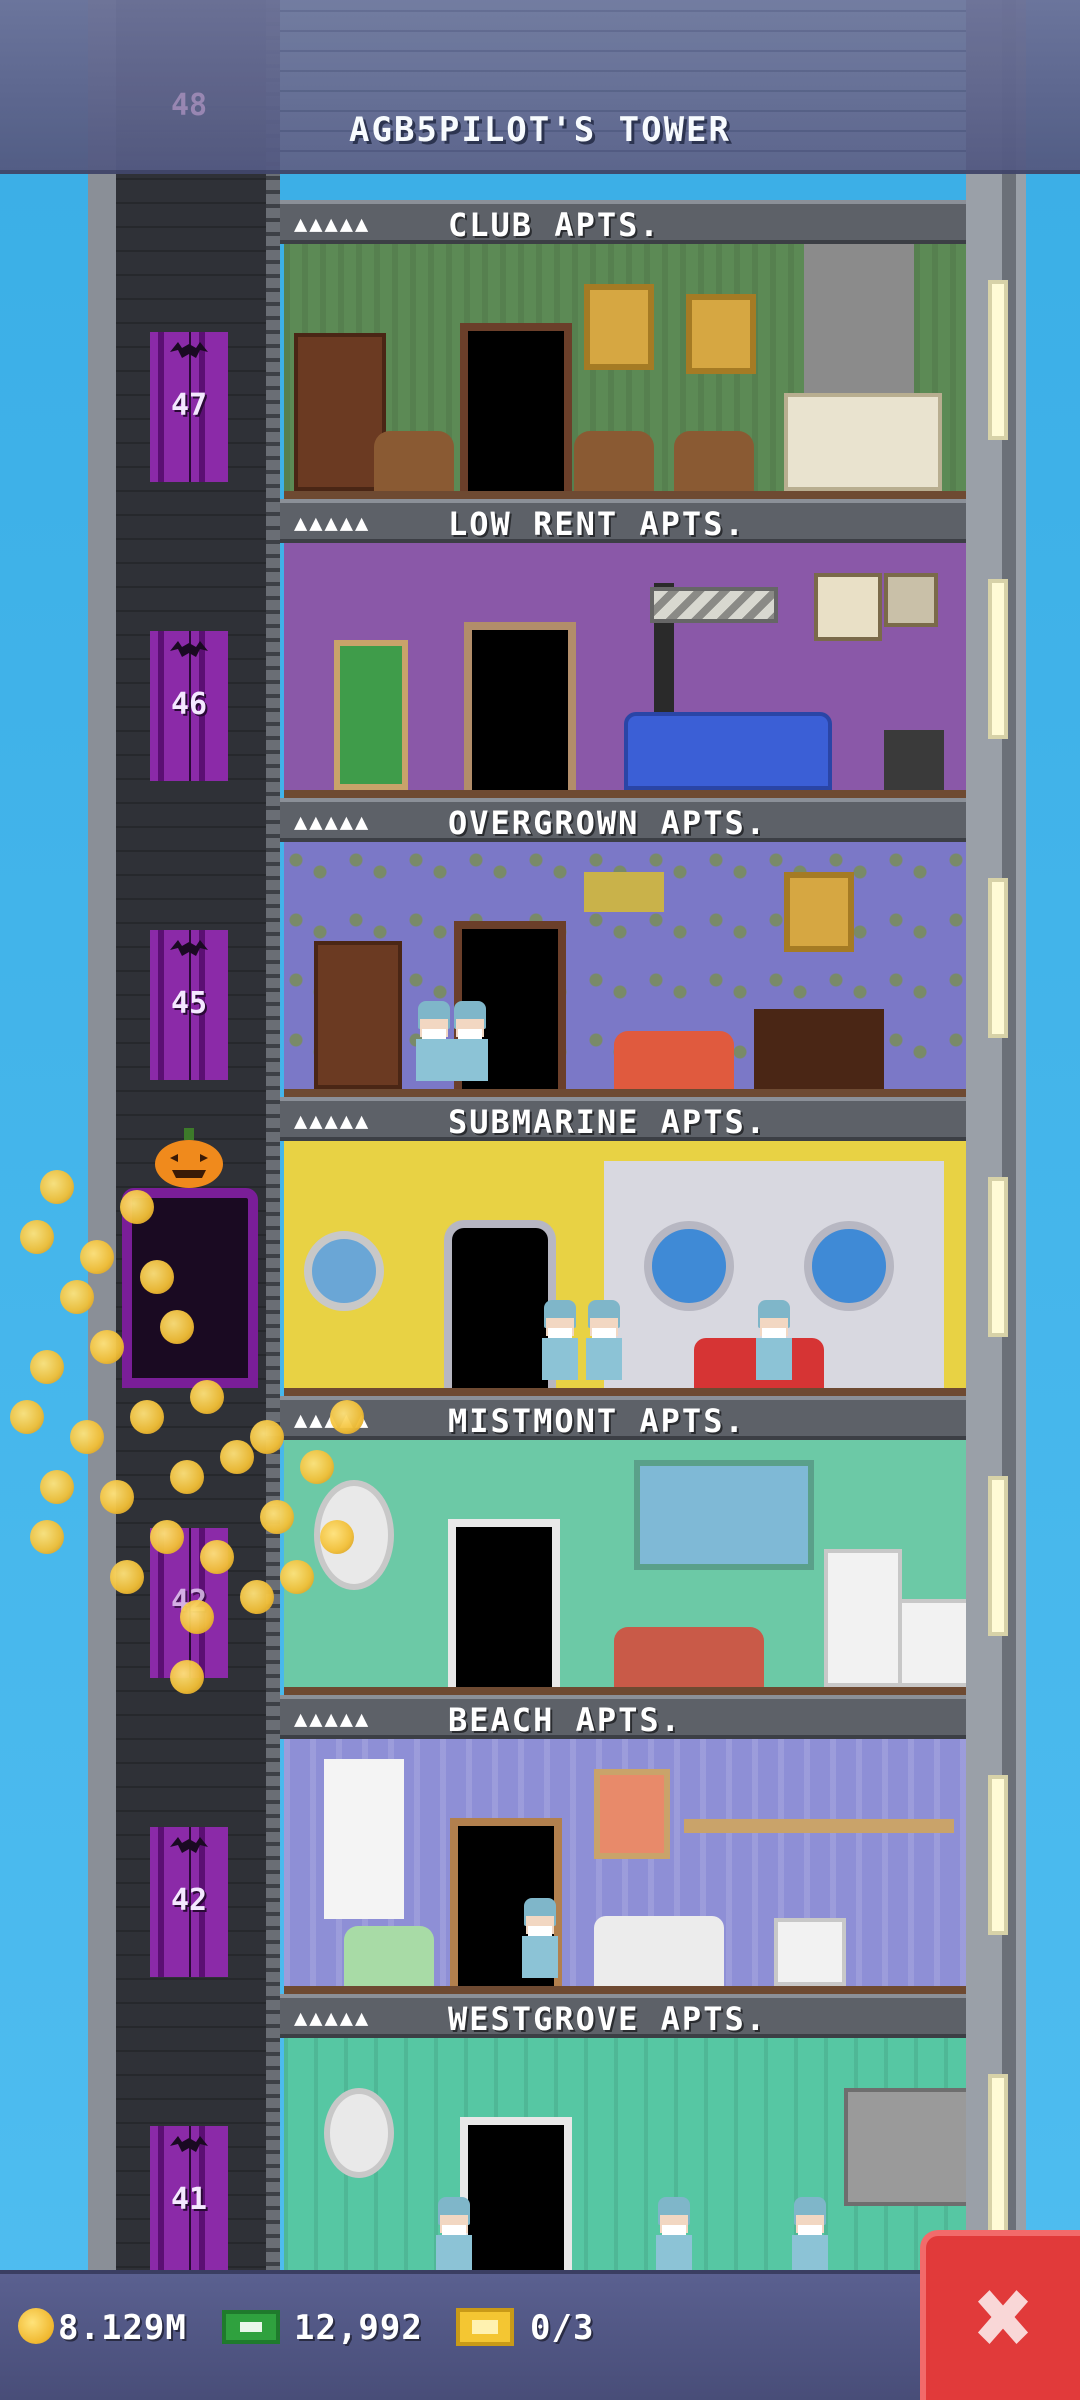  I want to click on pumpkin-icon, so click(189, 1158).